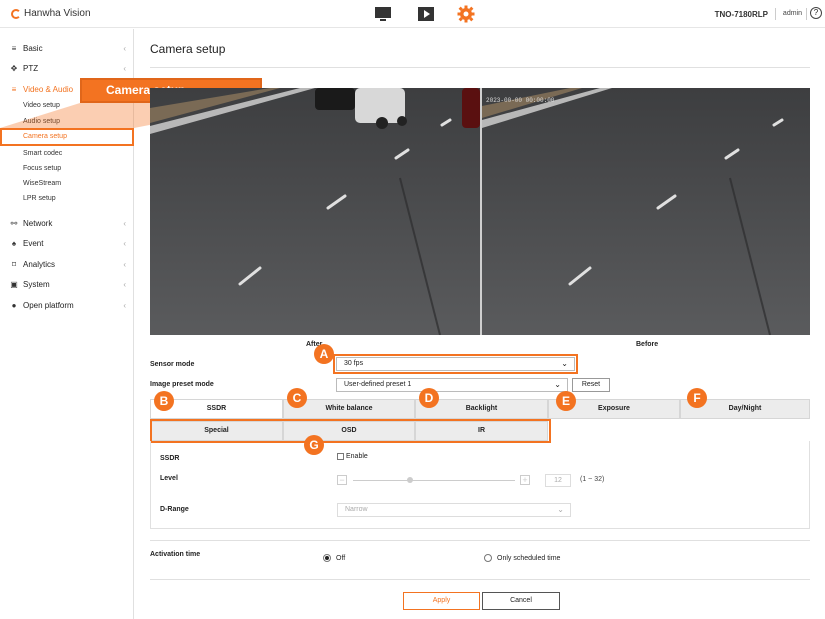  I want to click on brand-logo: Hanwha Vision, so click(51, 13).